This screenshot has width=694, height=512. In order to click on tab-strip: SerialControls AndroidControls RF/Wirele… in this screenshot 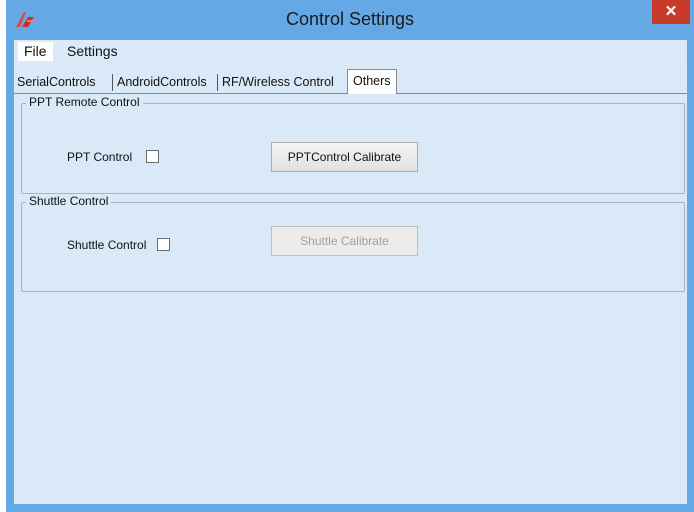, I will do `click(350, 79)`.